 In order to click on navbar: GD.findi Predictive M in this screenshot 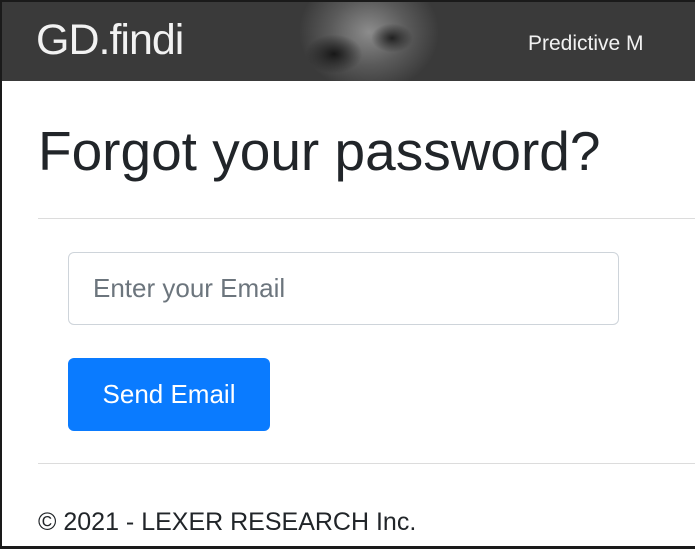, I will do `click(348, 41)`.